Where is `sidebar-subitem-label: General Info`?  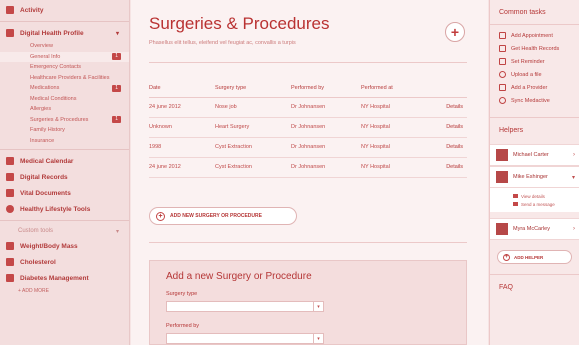
sidebar-subitem-label: General Info is located at coordinates (45, 56).